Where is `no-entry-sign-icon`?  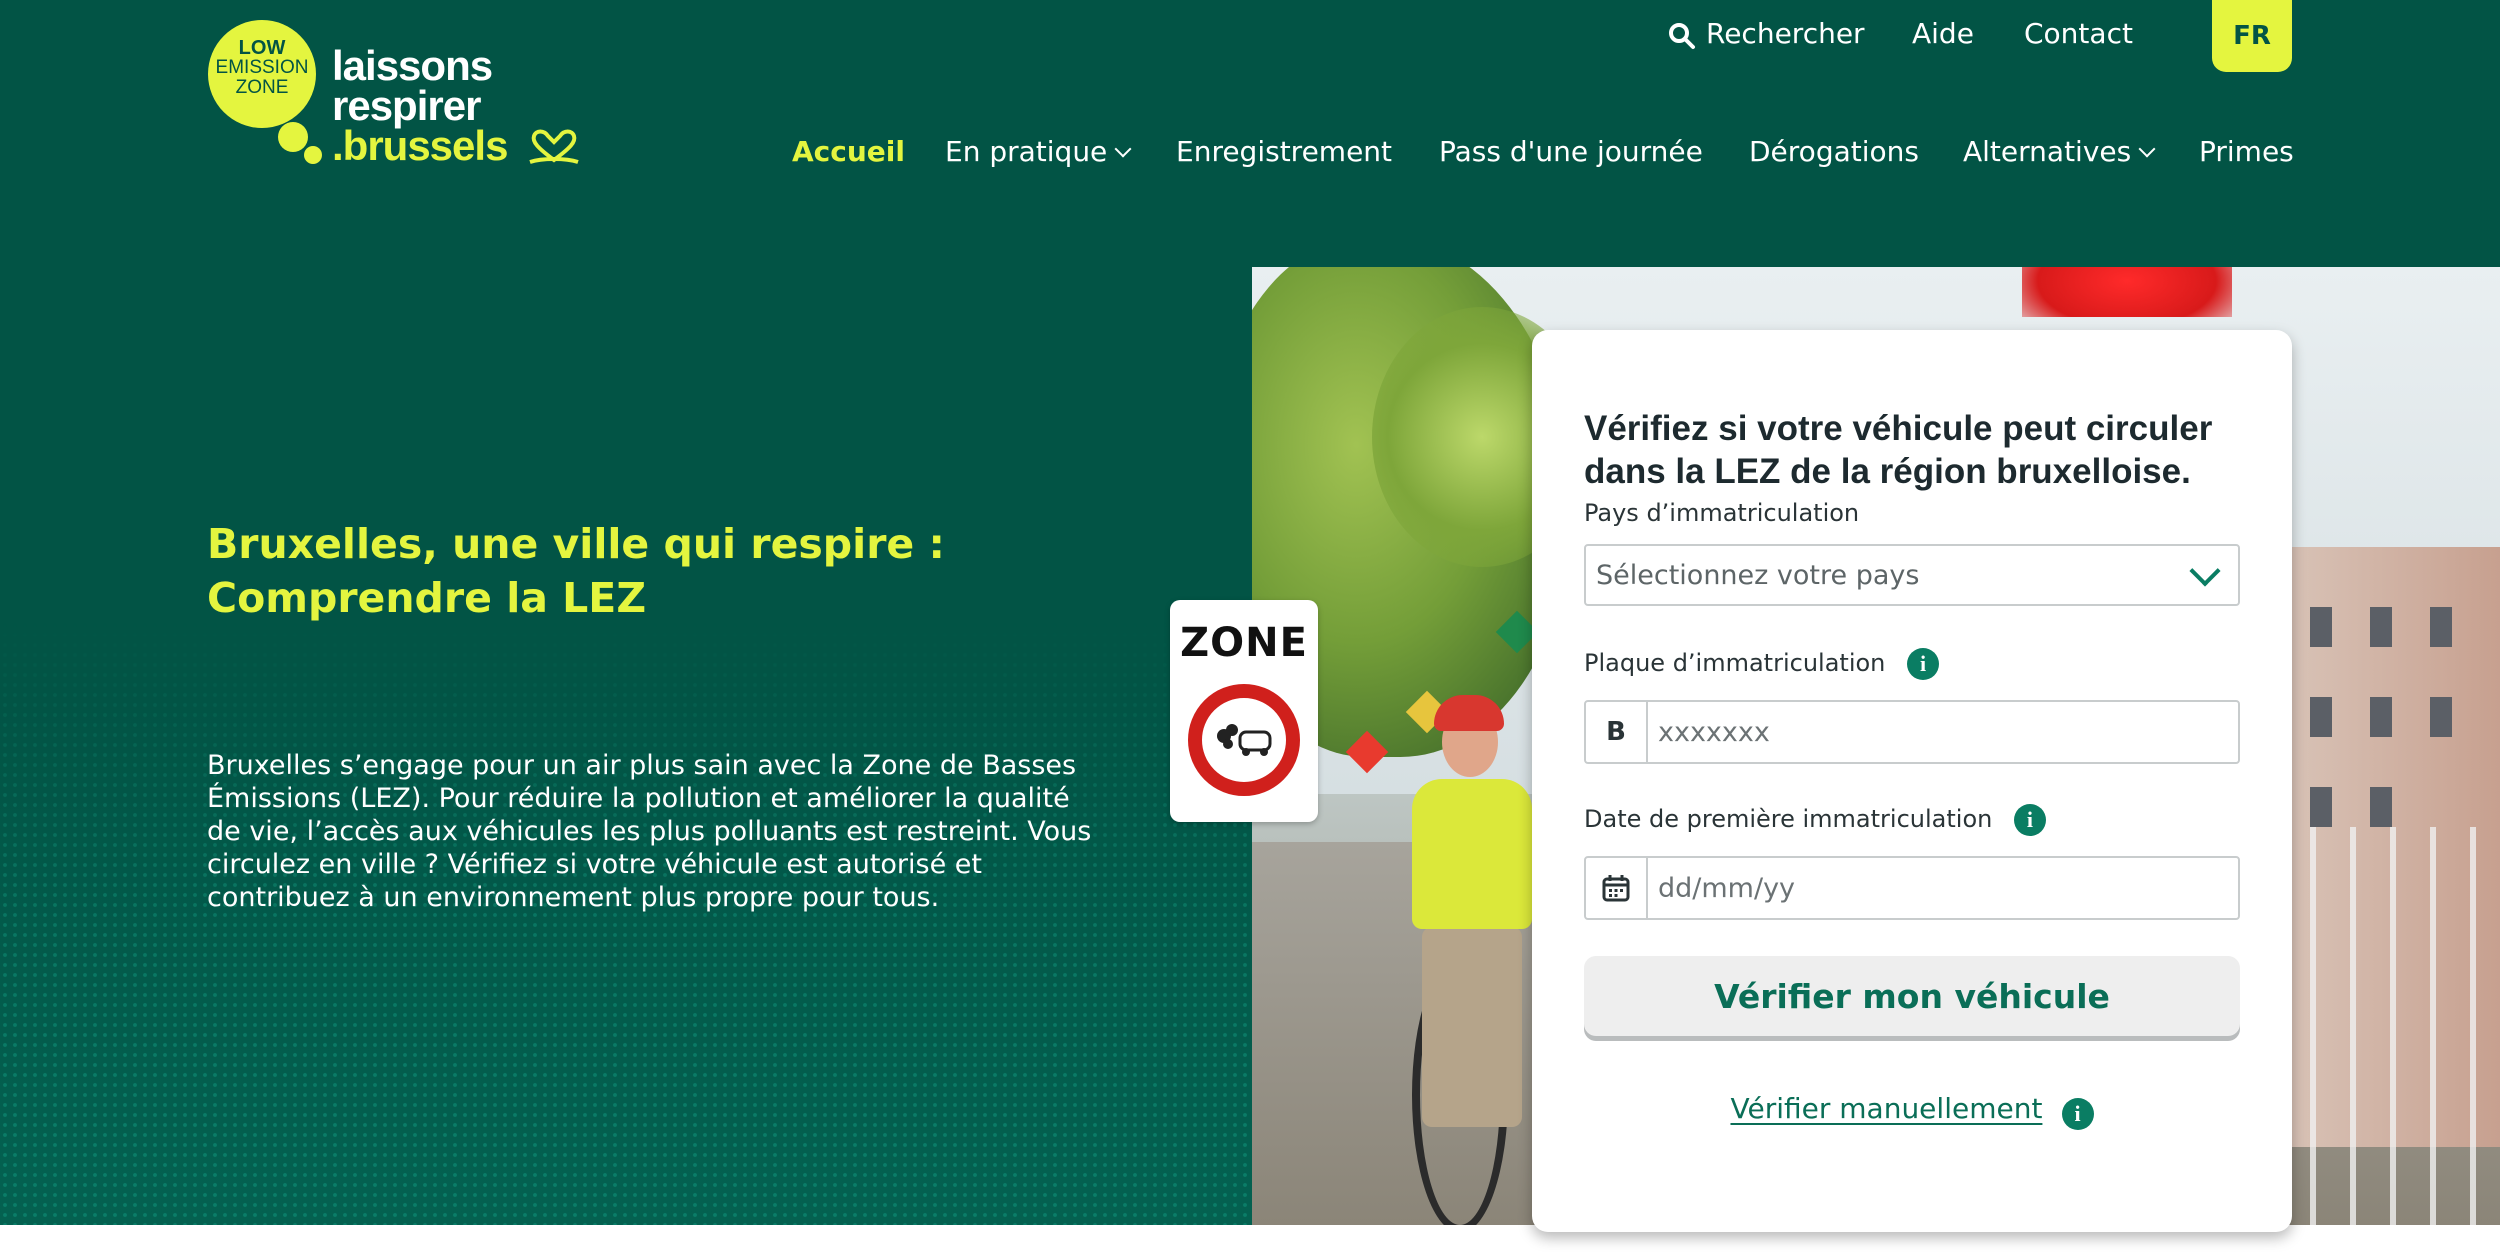 no-entry-sign-icon is located at coordinates (1244, 740).